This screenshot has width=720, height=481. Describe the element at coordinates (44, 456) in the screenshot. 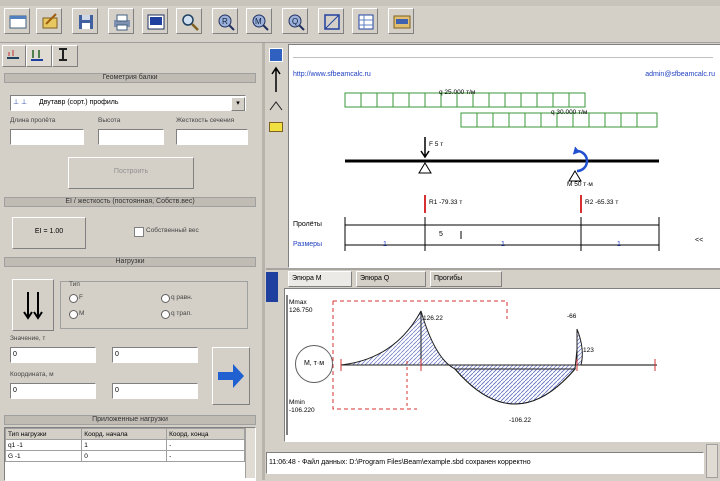

I see `table-cell: G -1` at that location.